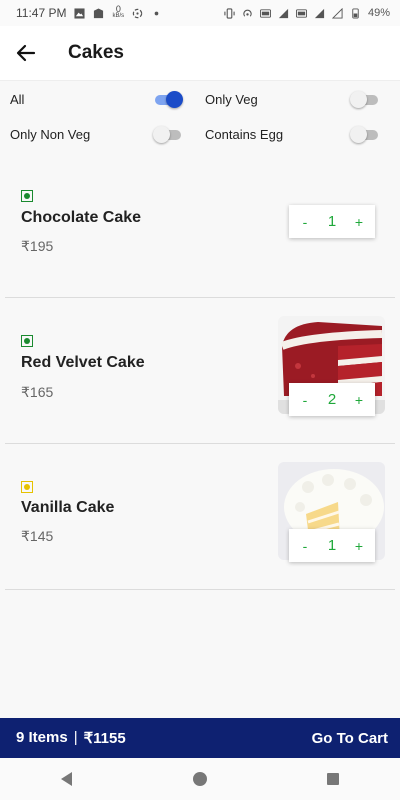 This screenshot has height=800, width=400. I want to click on mail-icon, so click(99, 12).